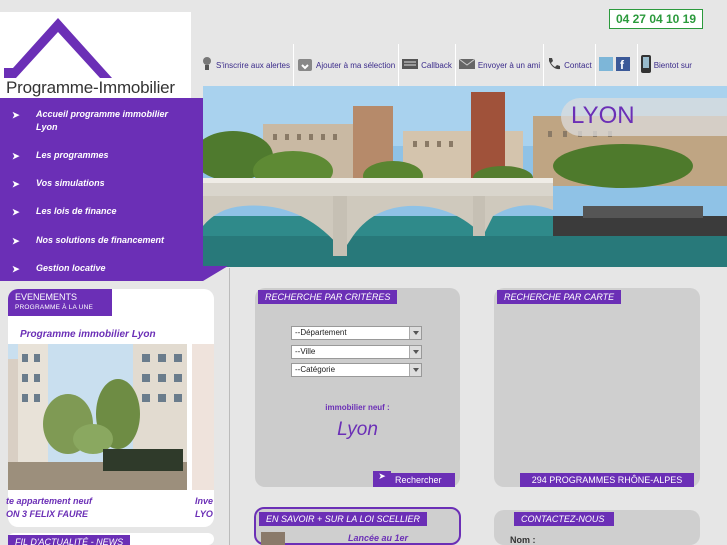 The height and width of the screenshot is (545, 727). What do you see at coordinates (356, 333) in the screenshot?
I see `departement-select: --Département` at bounding box center [356, 333].